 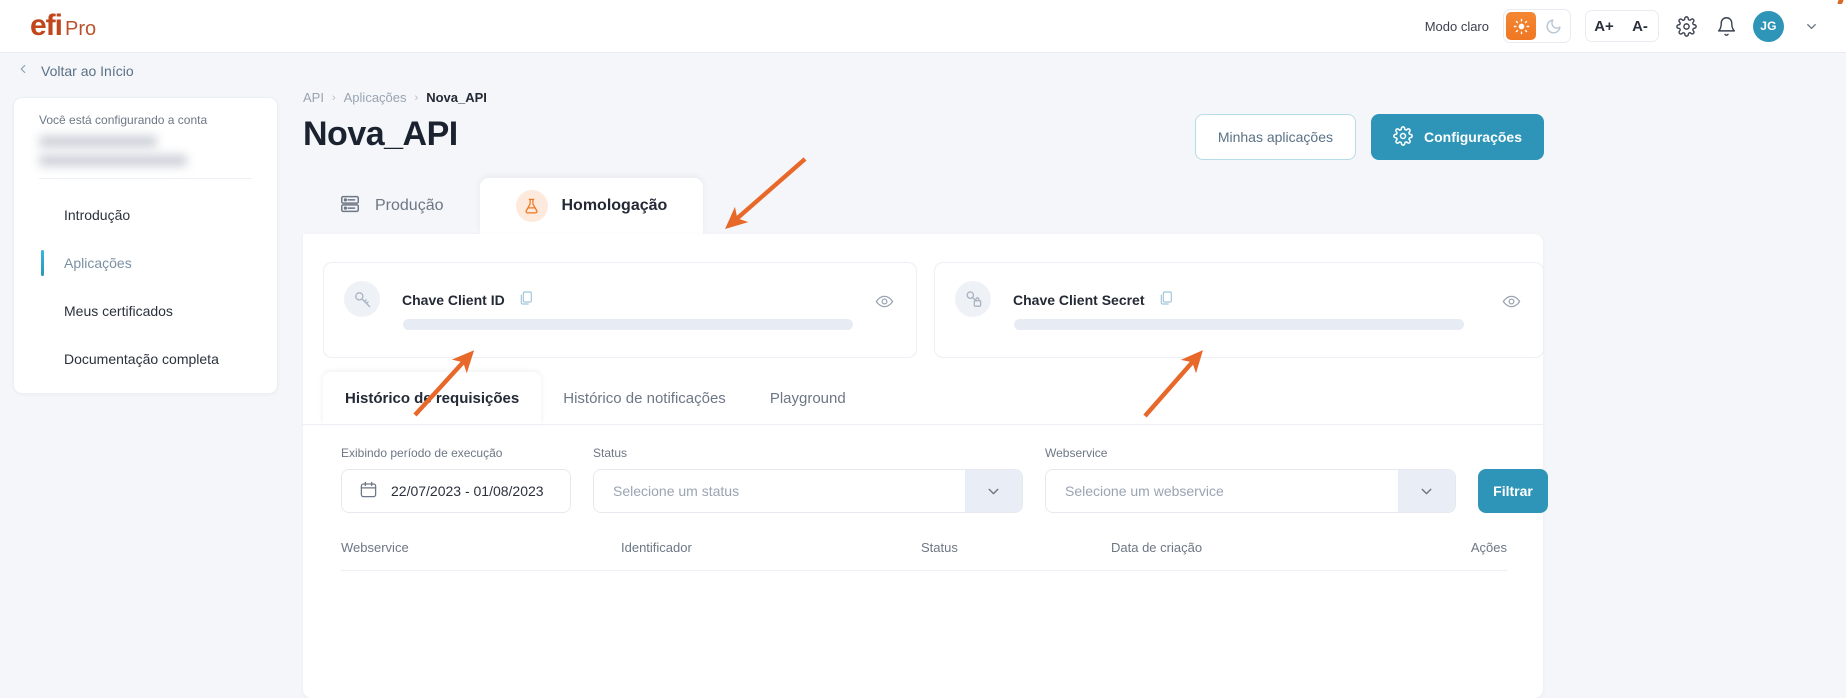 What do you see at coordinates (467, 491) in the screenshot?
I see `date-range-value: 22/07/2023 - 01/08/2023` at bounding box center [467, 491].